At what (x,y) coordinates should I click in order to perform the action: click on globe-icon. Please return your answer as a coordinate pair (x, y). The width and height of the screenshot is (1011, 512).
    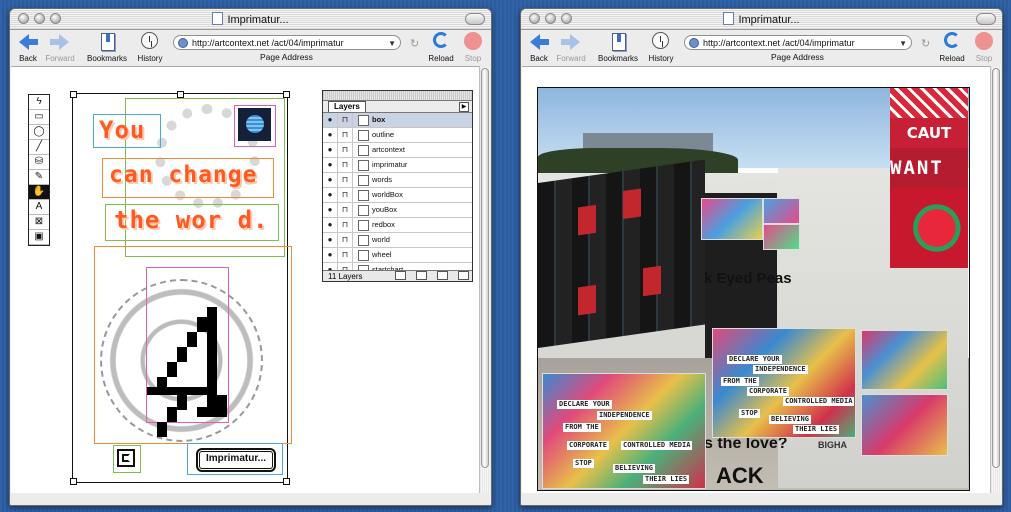
    Looking at the image, I should click on (694, 43).